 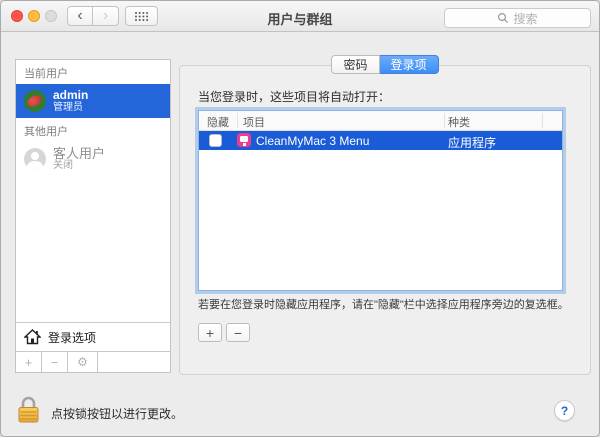 I want to click on remove-login-item-button: −, so click(x=238, y=332).